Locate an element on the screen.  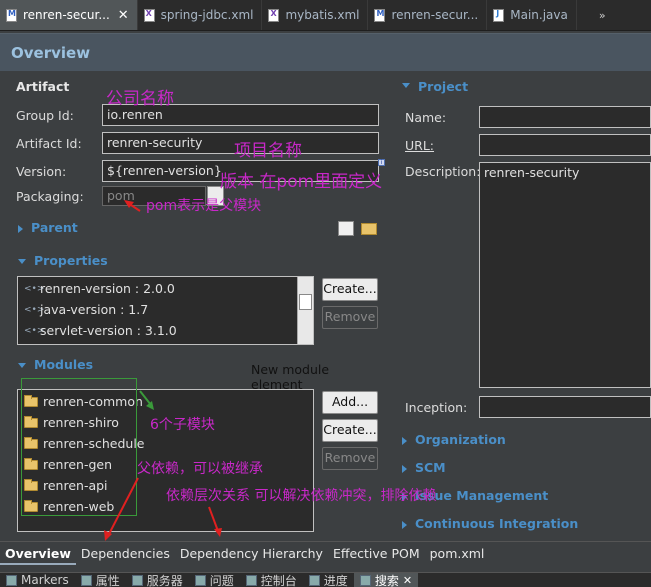
page-title: Overview is located at coordinates (51, 53).